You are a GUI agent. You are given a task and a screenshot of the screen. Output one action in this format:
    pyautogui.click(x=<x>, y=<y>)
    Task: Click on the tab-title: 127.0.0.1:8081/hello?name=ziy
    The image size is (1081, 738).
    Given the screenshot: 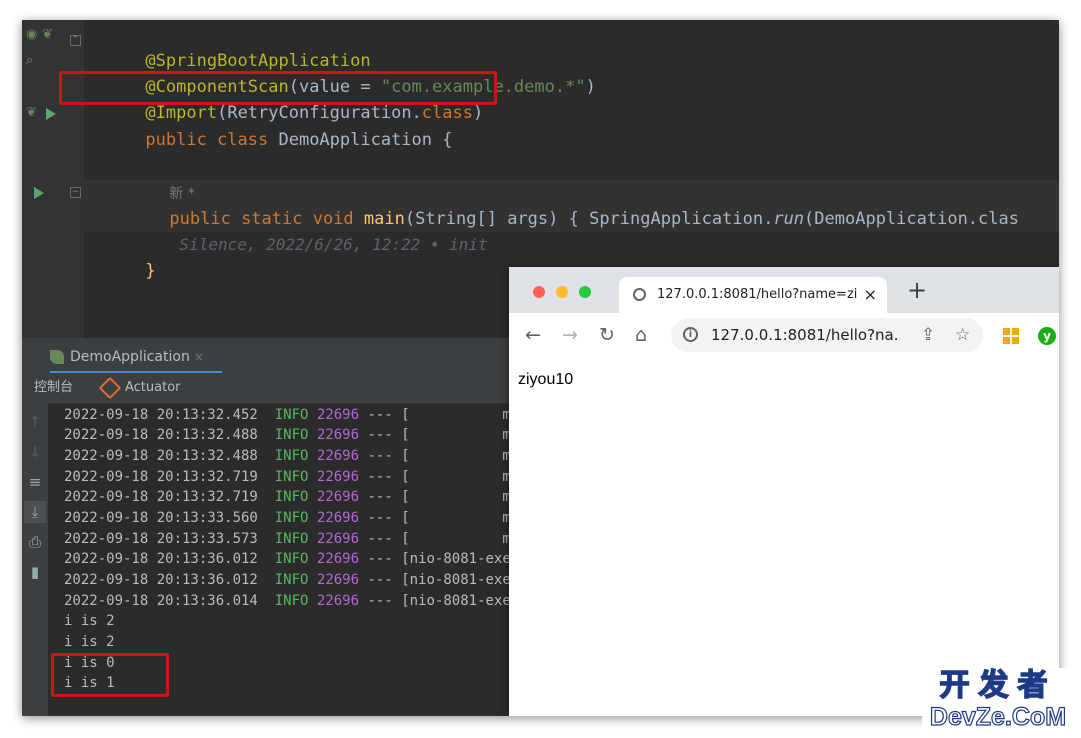 What is the action you would take?
    pyautogui.click(x=757, y=294)
    